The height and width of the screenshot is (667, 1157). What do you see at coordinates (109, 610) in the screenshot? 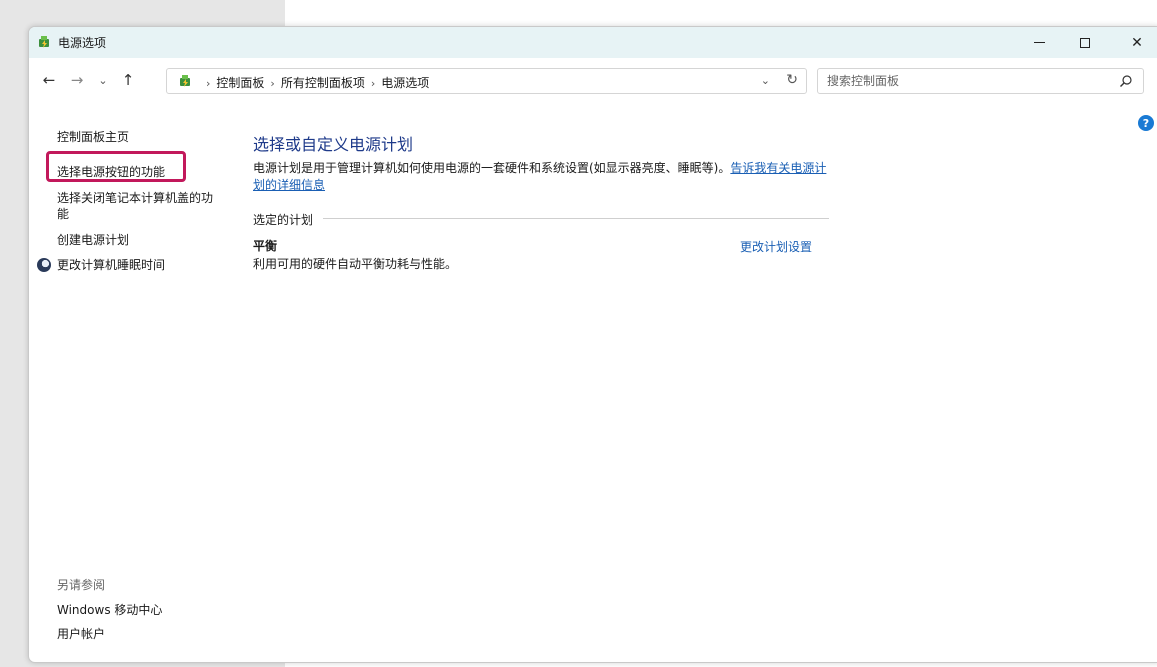
I see `sidebar-item-mobility-center: Windows 移动中心` at bounding box center [109, 610].